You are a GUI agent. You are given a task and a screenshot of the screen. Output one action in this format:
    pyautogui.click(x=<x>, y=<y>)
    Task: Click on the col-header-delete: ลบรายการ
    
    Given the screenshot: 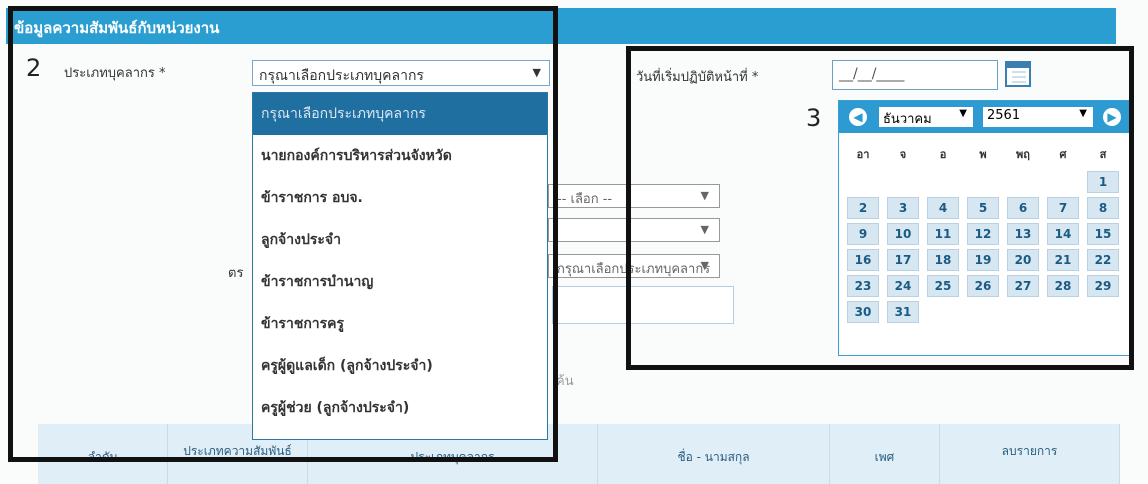 What is the action you would take?
    pyautogui.click(x=1030, y=454)
    